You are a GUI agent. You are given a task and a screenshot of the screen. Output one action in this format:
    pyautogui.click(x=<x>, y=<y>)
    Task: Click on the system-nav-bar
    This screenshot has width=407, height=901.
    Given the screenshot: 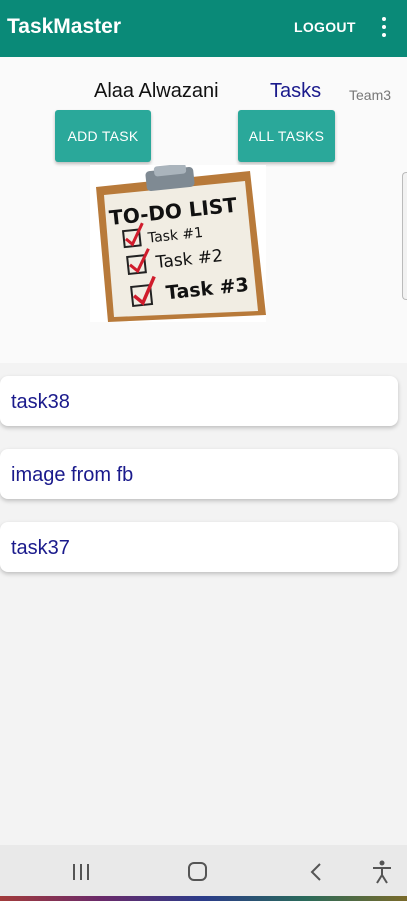 What is the action you would take?
    pyautogui.click(x=203, y=873)
    